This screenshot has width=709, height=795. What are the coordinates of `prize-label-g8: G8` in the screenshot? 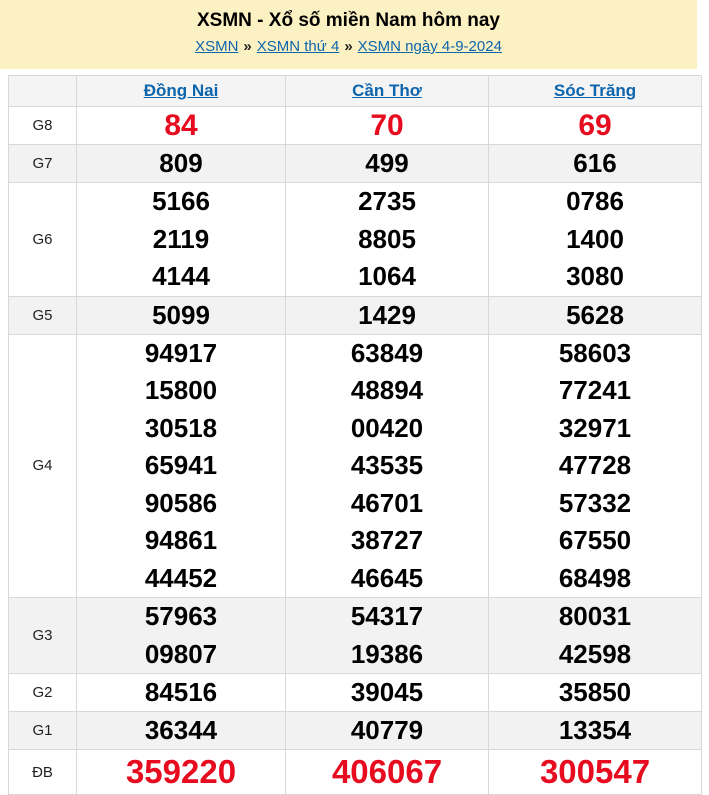 It's located at (42, 125).